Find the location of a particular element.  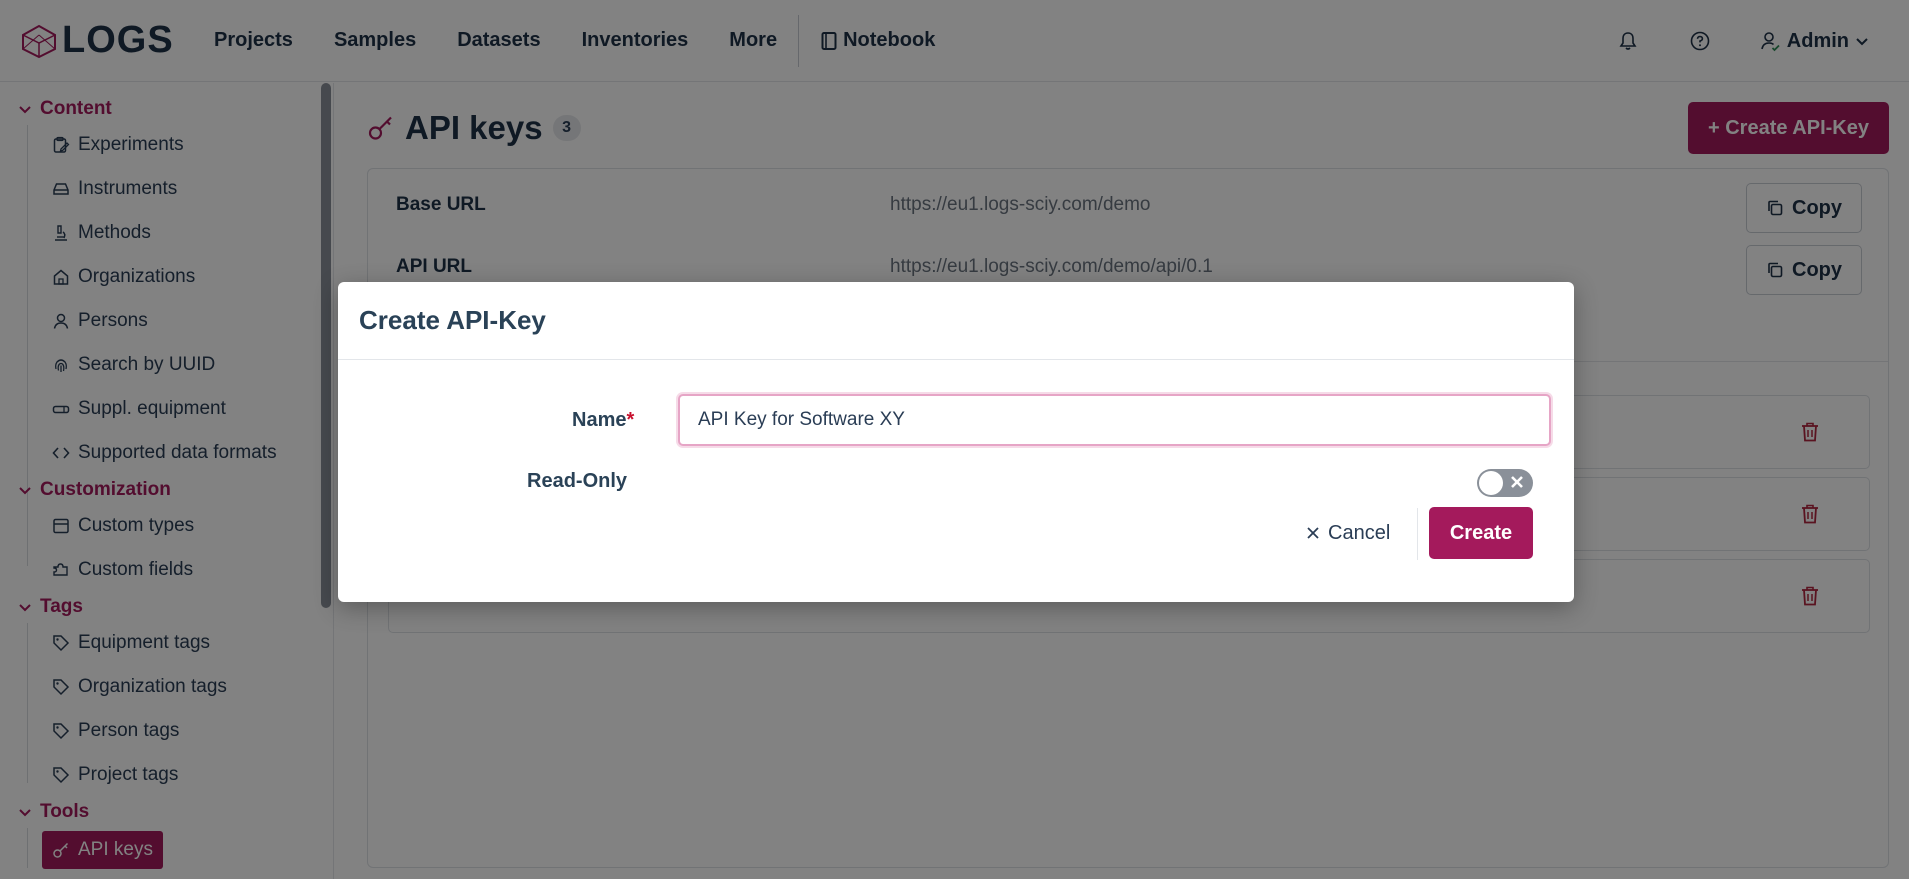

name-field-label: Name* is located at coordinates (603, 420).